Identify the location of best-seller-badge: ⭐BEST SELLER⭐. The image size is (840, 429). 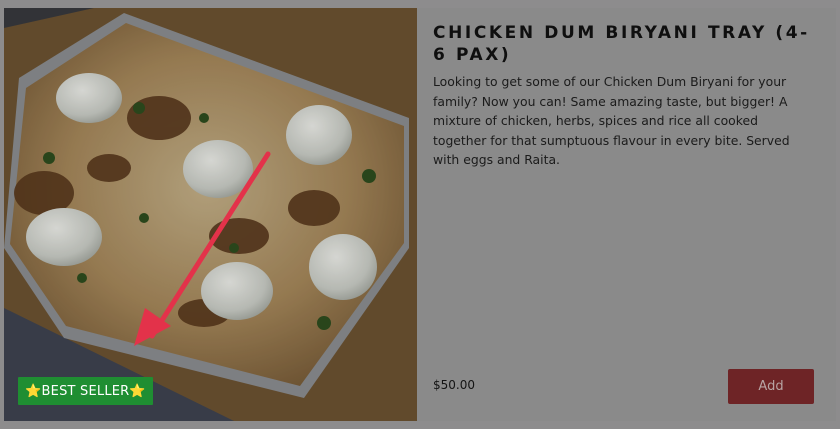
(85, 391).